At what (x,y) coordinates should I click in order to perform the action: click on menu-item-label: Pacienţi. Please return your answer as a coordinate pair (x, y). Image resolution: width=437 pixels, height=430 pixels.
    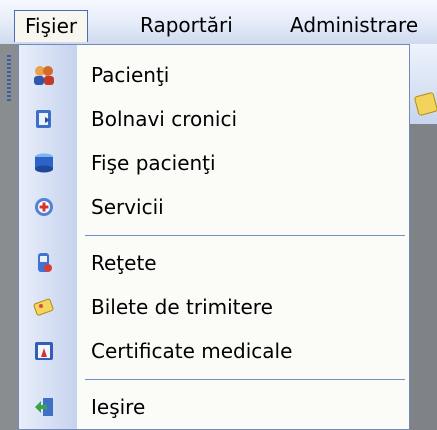
    Looking at the image, I should click on (130, 75).